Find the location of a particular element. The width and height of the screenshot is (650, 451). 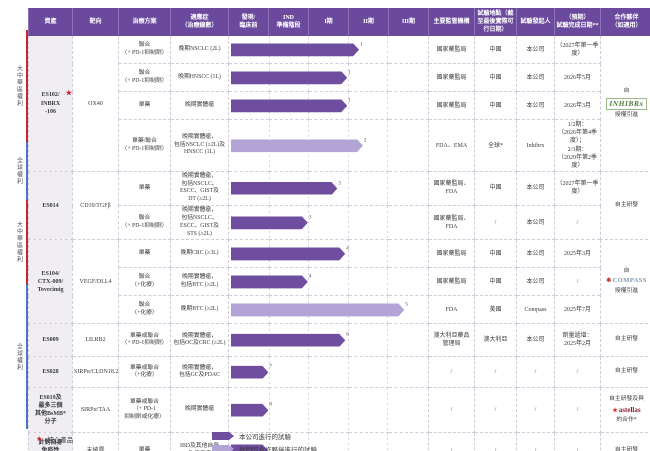

target-cell: VEGF/DLL4 is located at coordinates (95, 282).